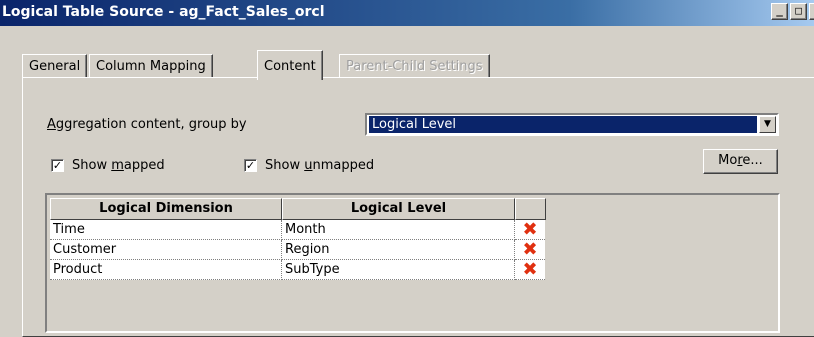 Image resolution: width=814 pixels, height=337 pixels. I want to click on close-button: ×, so click(811, 11).